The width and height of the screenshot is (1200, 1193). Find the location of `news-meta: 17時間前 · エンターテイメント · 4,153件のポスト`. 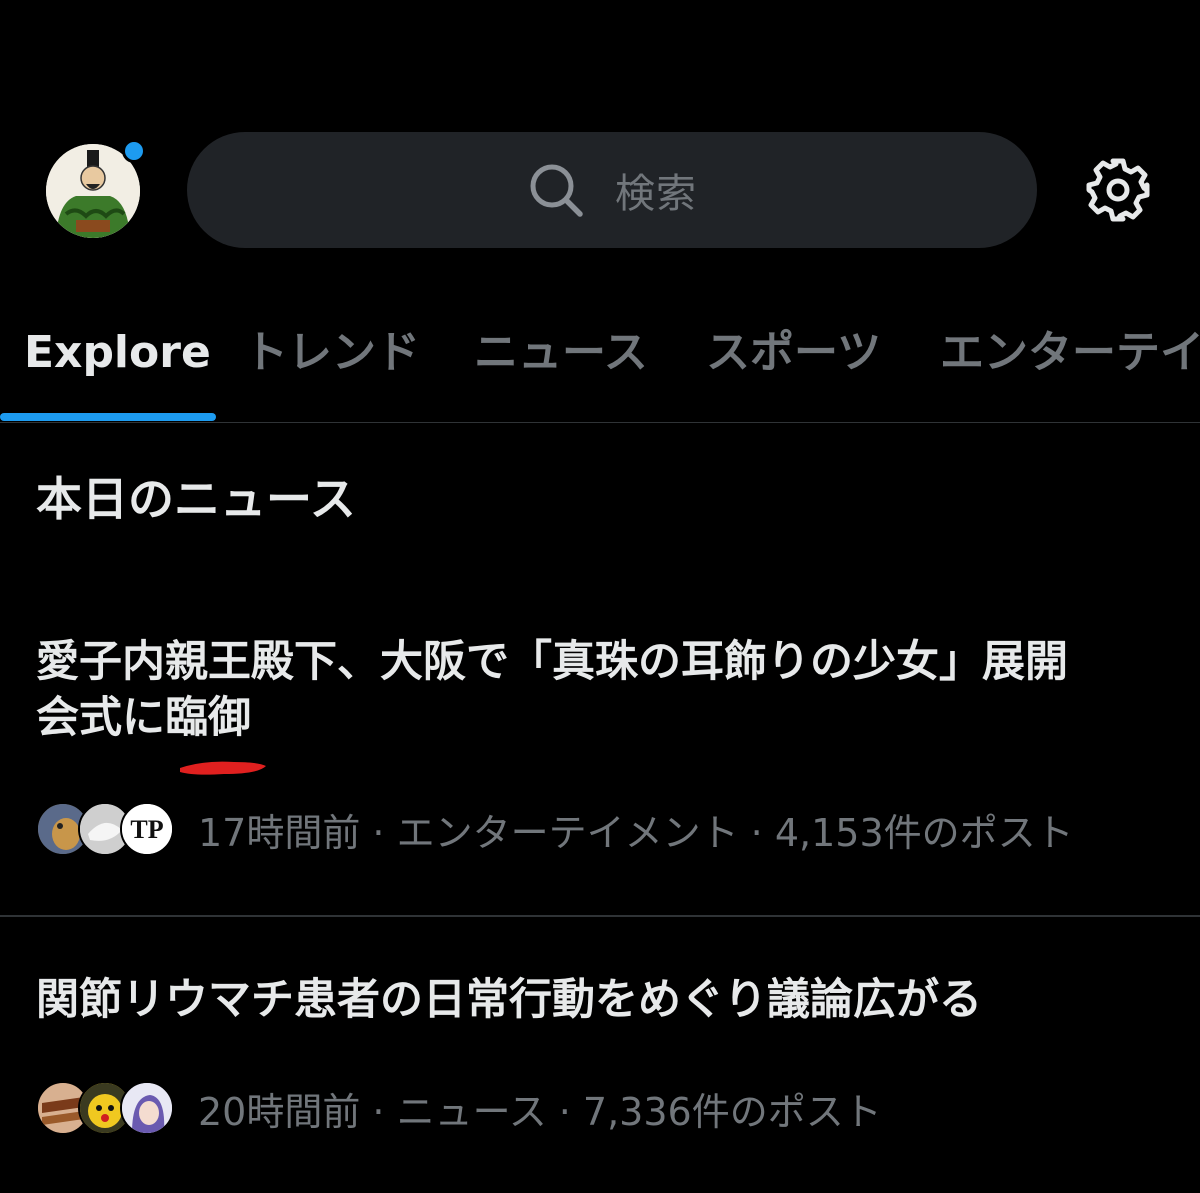

news-meta: 17時間前 · エンターテイメント · 4,153件のポスト is located at coordinates (636, 832).